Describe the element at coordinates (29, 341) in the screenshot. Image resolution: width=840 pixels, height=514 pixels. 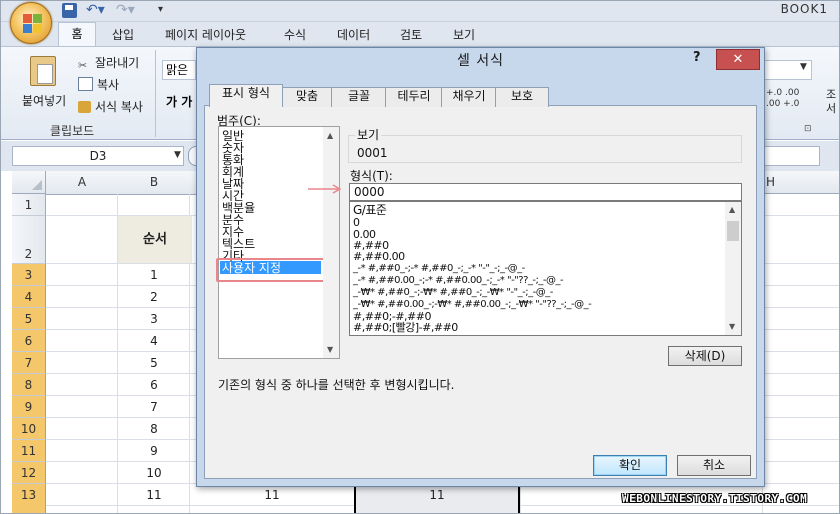
I see `row-header-6: 6` at that location.